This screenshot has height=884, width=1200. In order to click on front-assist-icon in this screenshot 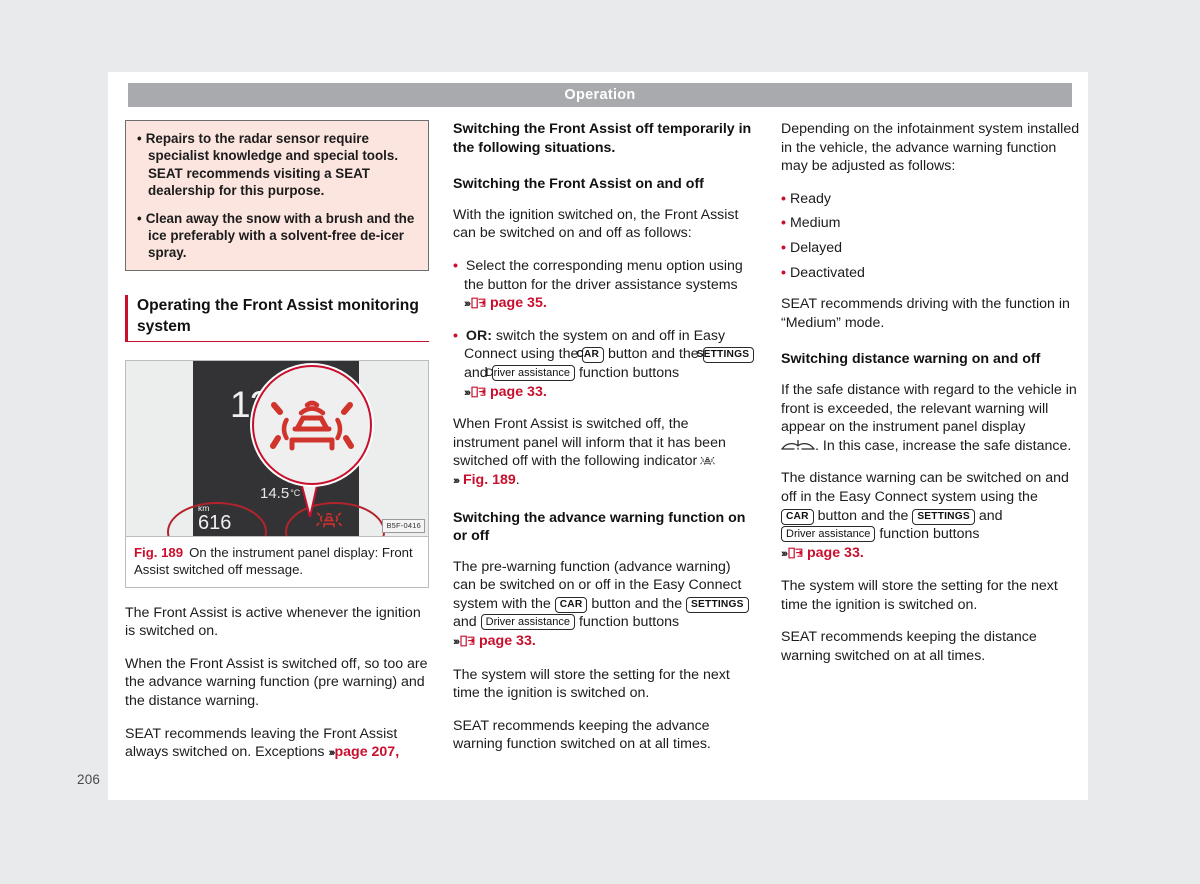, I will do `click(312, 425)`.